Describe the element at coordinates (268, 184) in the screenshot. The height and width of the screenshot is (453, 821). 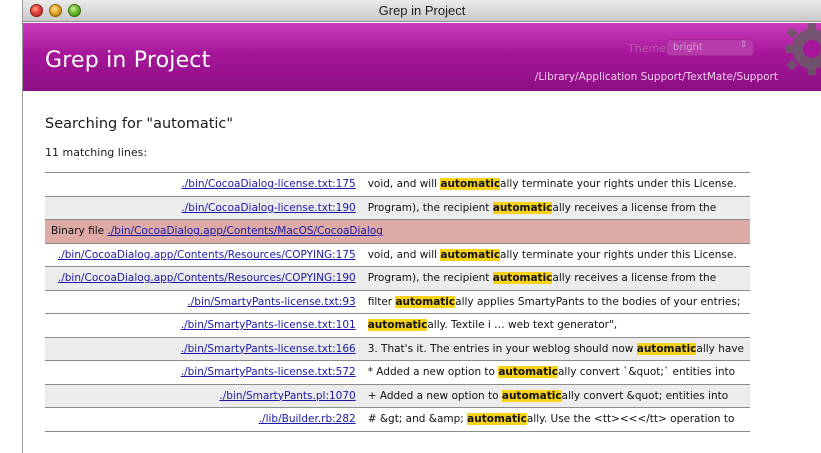
I see `file-link: ./bin/CocoaDialog-license.txt:175` at that location.